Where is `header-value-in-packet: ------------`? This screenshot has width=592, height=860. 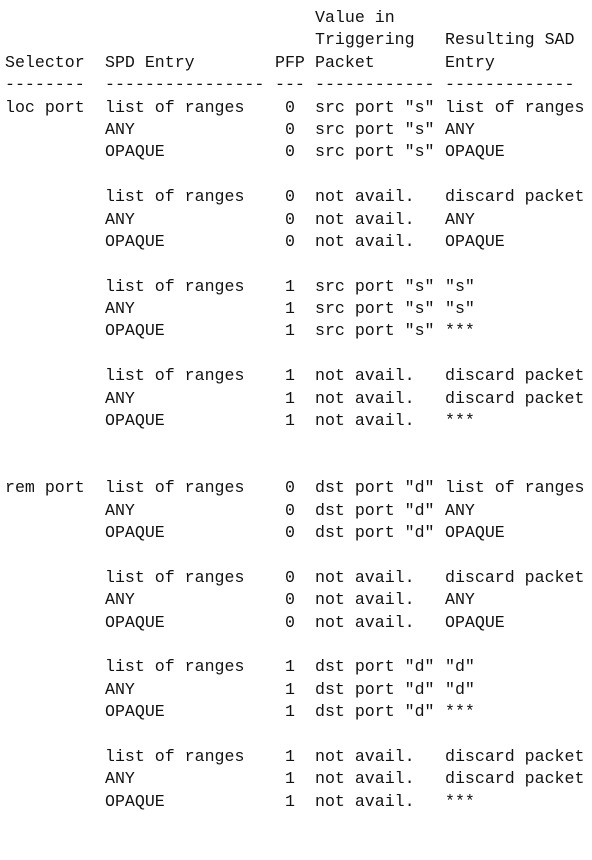 header-value-in-packet: ------------ is located at coordinates (375, 85).